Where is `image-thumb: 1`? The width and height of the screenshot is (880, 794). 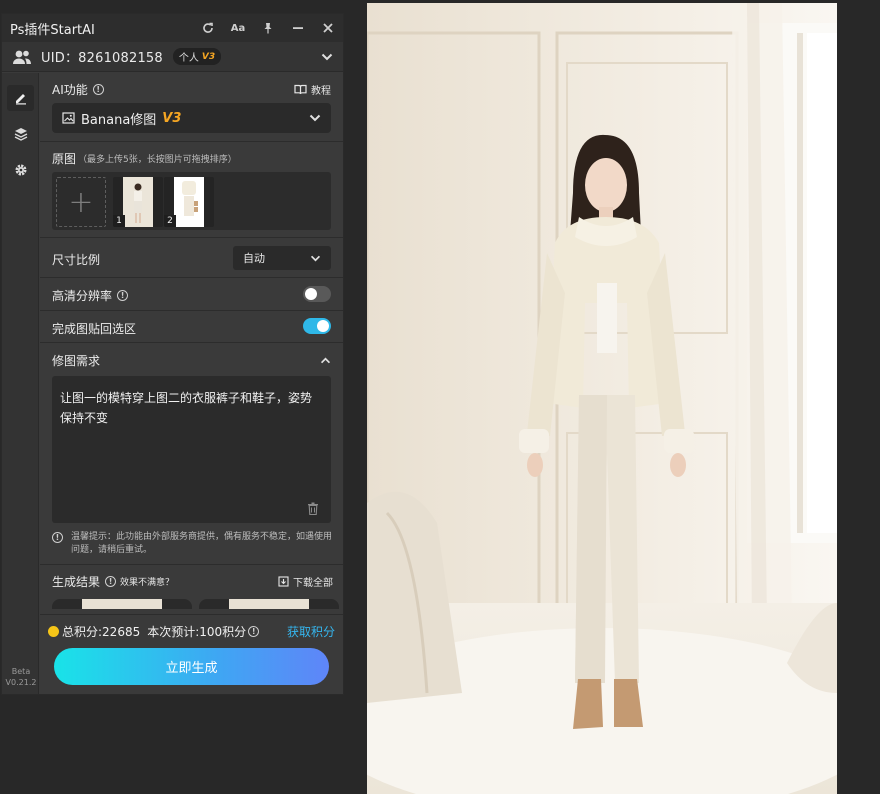
image-thumb: 1 is located at coordinates (138, 202).